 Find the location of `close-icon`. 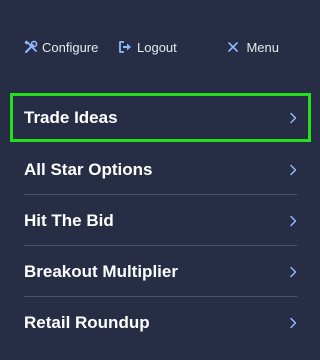

close-icon is located at coordinates (233, 47).